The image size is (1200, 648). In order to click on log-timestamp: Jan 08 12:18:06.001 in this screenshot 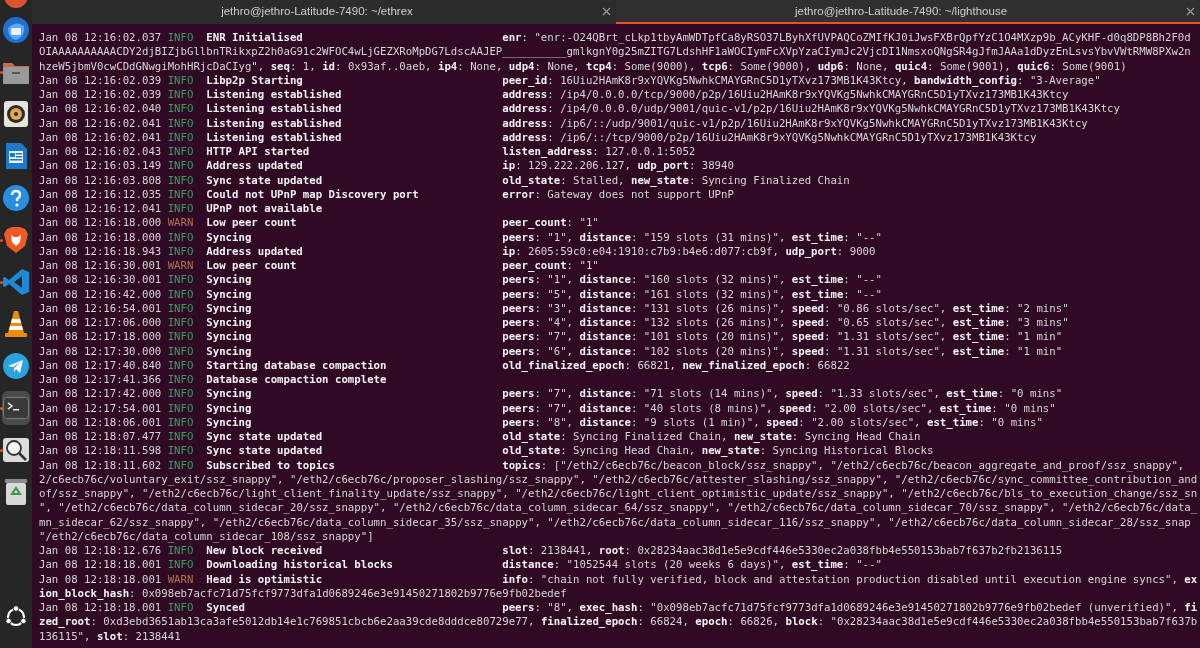, I will do `click(100, 422)`.